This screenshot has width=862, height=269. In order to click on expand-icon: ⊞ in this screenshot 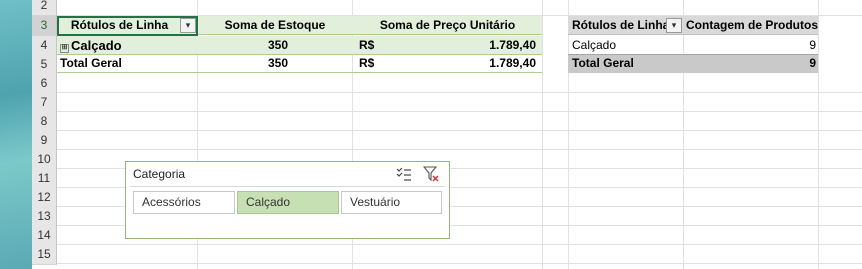, I will do `click(64, 48)`.